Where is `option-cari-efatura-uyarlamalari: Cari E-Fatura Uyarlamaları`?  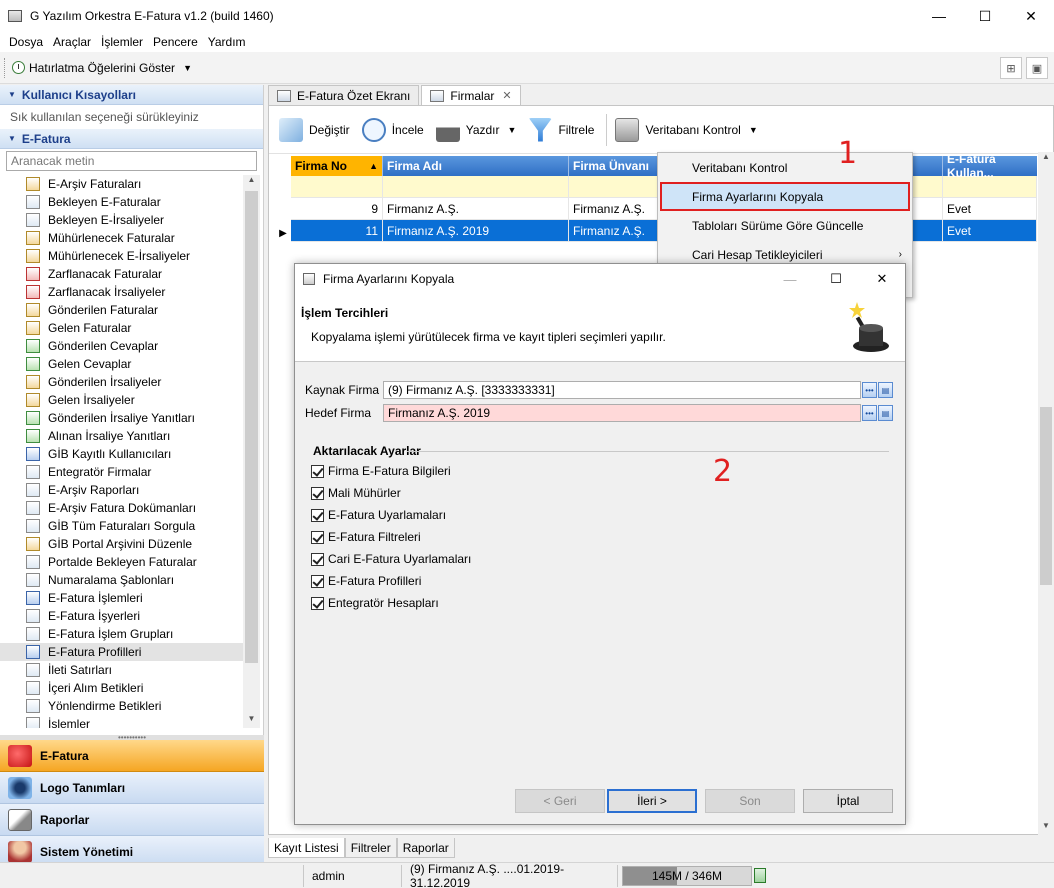 option-cari-efatura-uyarlamalari: Cari E-Fatura Uyarlamaları is located at coordinates (391, 559).